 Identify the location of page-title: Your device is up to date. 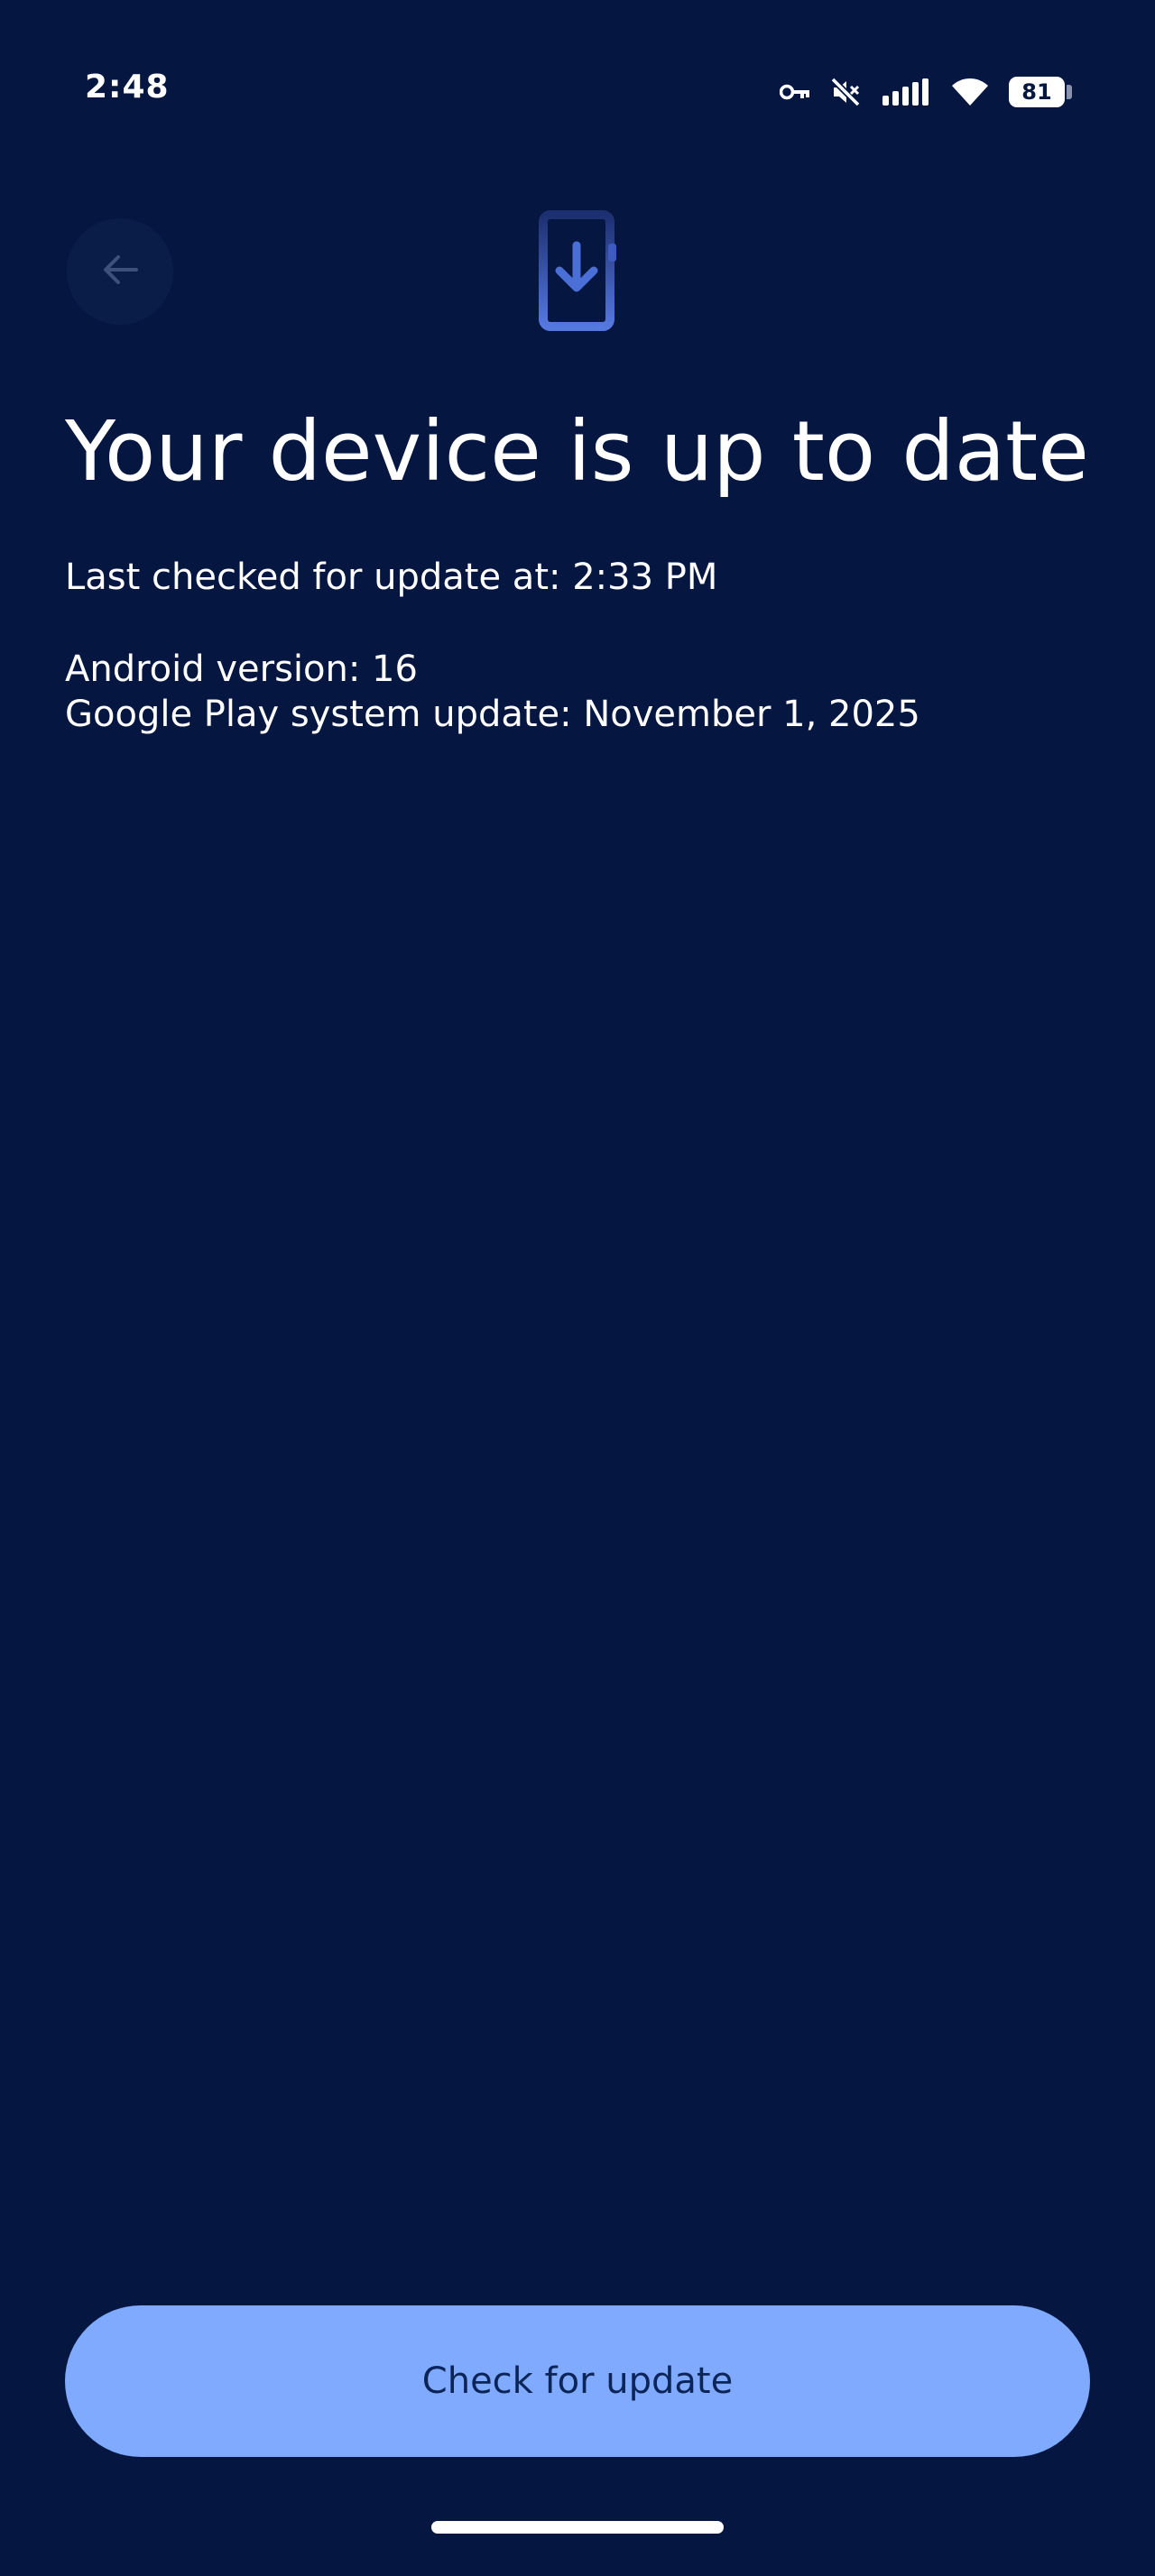
(577, 451).